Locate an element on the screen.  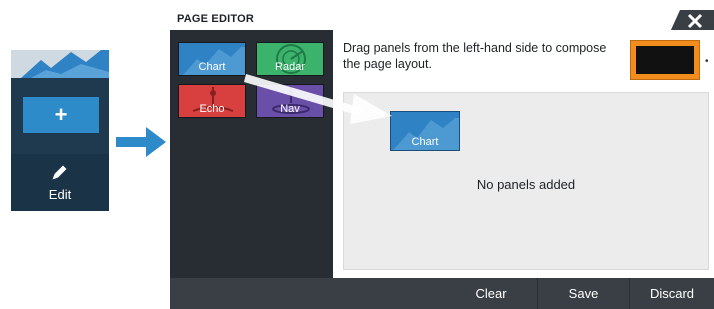
chart-thumbnail-icon is located at coordinates (60, 64).